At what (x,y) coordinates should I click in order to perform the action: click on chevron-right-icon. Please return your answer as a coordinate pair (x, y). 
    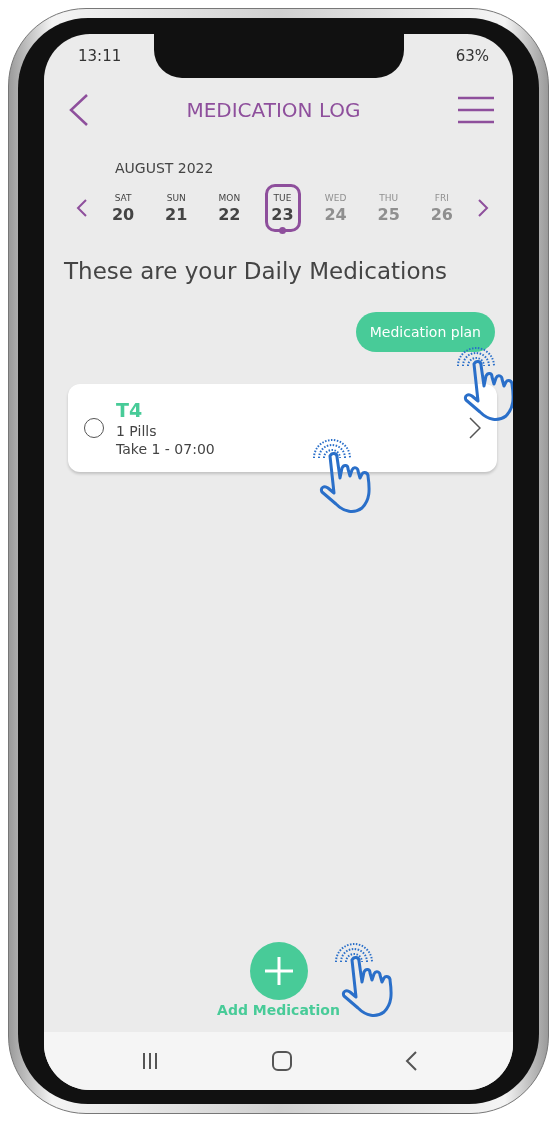
    Looking at the image, I should click on (475, 428).